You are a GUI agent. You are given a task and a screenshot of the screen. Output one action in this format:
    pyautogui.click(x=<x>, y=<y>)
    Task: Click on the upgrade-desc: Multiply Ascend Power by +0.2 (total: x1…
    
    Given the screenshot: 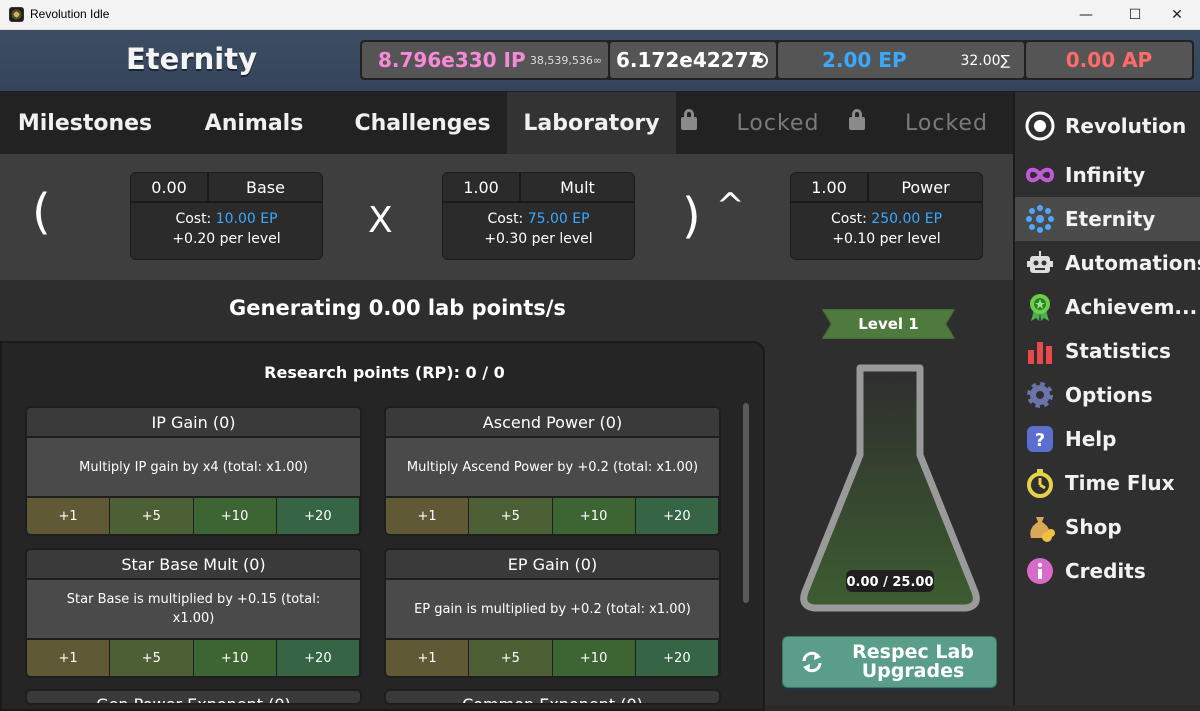 What is the action you would take?
    pyautogui.click(x=552, y=467)
    